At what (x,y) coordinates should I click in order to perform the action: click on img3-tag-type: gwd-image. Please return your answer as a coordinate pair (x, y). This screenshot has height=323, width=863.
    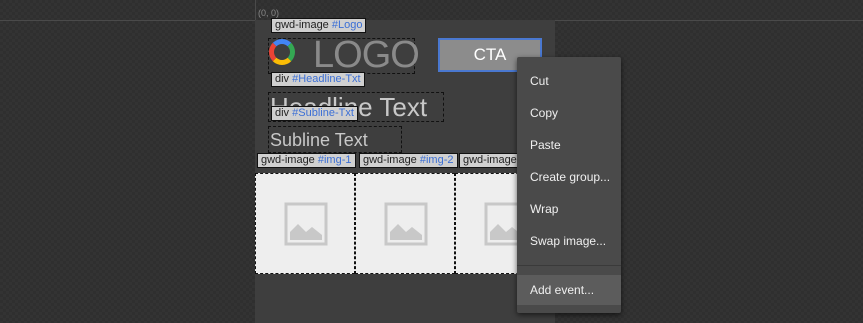
    Looking at the image, I should click on (490, 160).